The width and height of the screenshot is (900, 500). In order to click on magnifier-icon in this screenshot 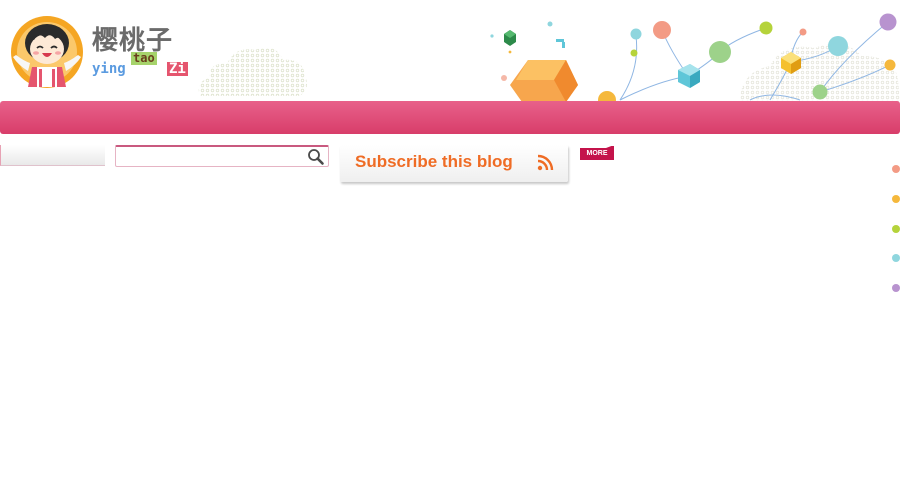, I will do `click(316, 157)`.